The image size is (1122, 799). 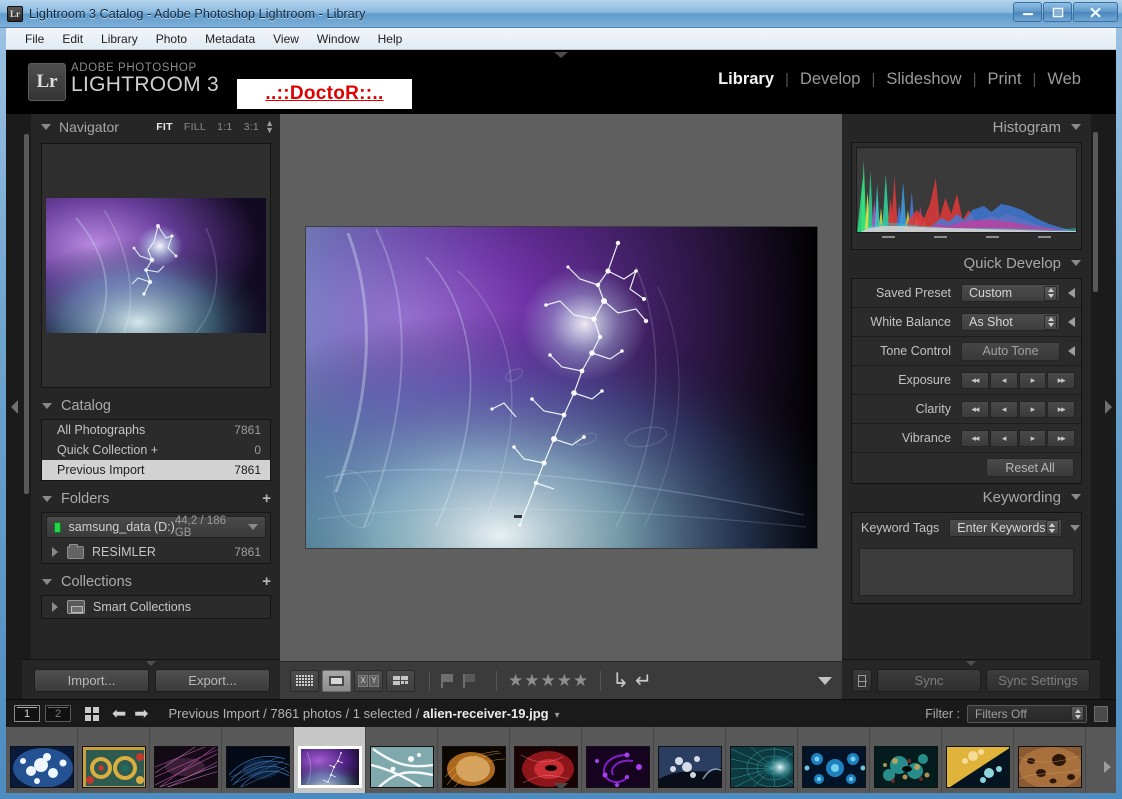 I want to click on vibrance-decrease-big: ◂◂, so click(x=975, y=438).